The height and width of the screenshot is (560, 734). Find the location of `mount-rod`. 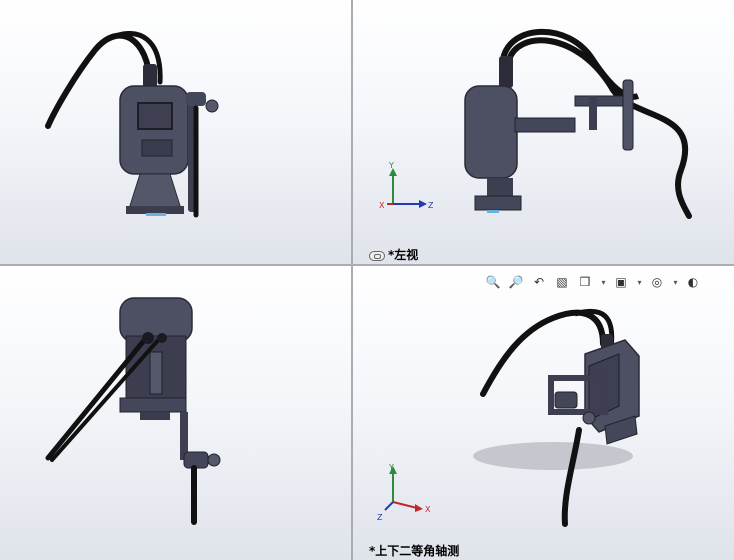

mount-rod is located at coordinates (628, 115).